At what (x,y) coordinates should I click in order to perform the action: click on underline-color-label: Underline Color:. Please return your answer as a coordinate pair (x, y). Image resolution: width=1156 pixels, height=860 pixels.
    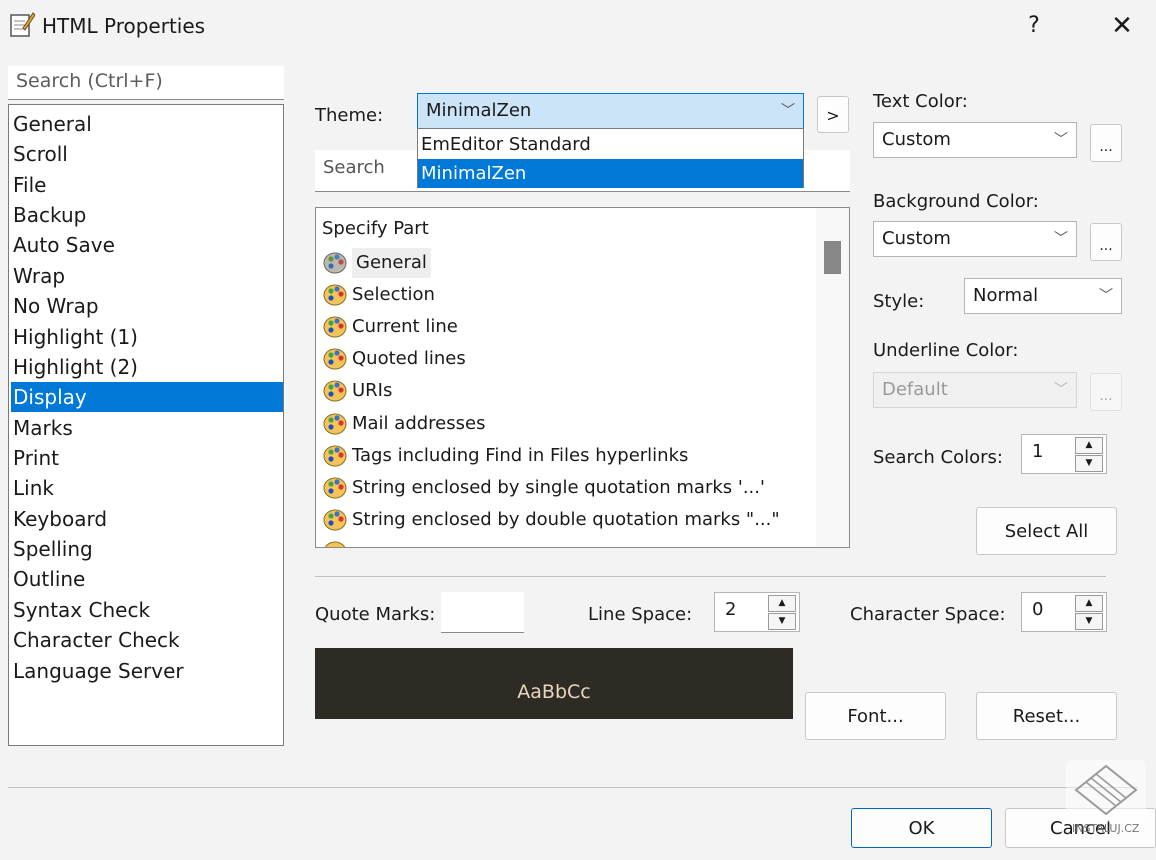
    Looking at the image, I should click on (946, 350).